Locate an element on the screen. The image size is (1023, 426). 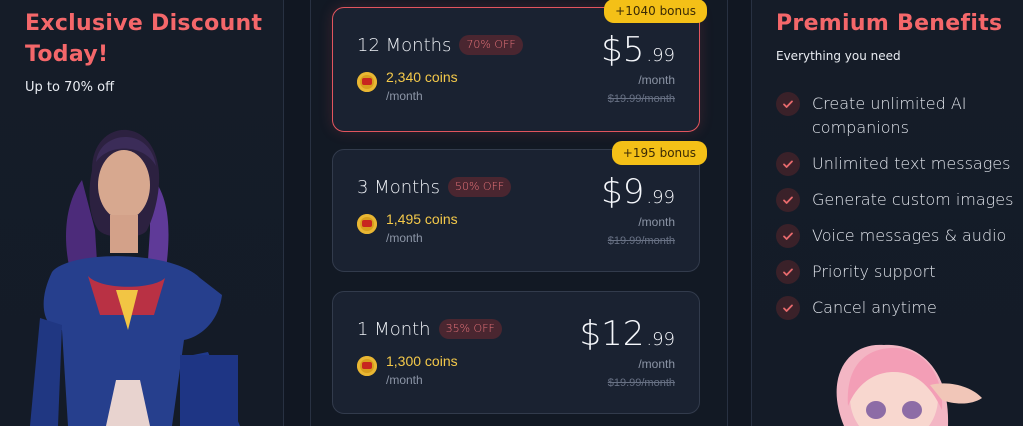
plan-name: 12 Months 70% OFF is located at coordinates (440, 45).